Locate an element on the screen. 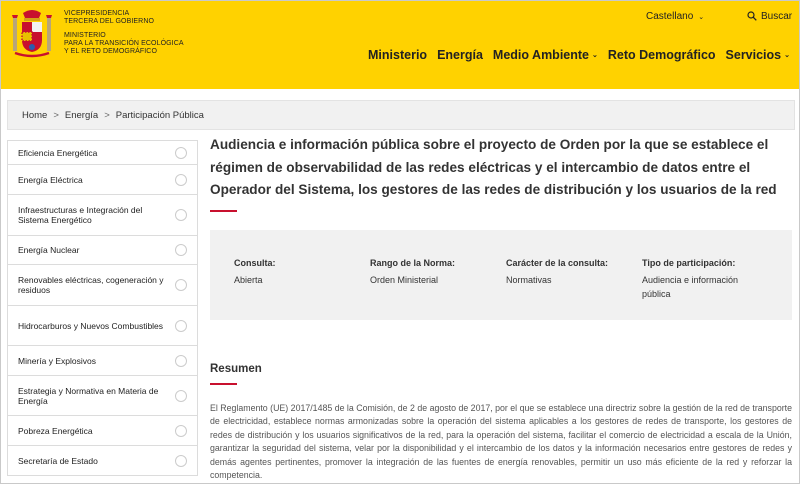 This screenshot has height=484, width=800. sidebar-item-mineria: Minería y Explosivos is located at coordinates (102, 361).